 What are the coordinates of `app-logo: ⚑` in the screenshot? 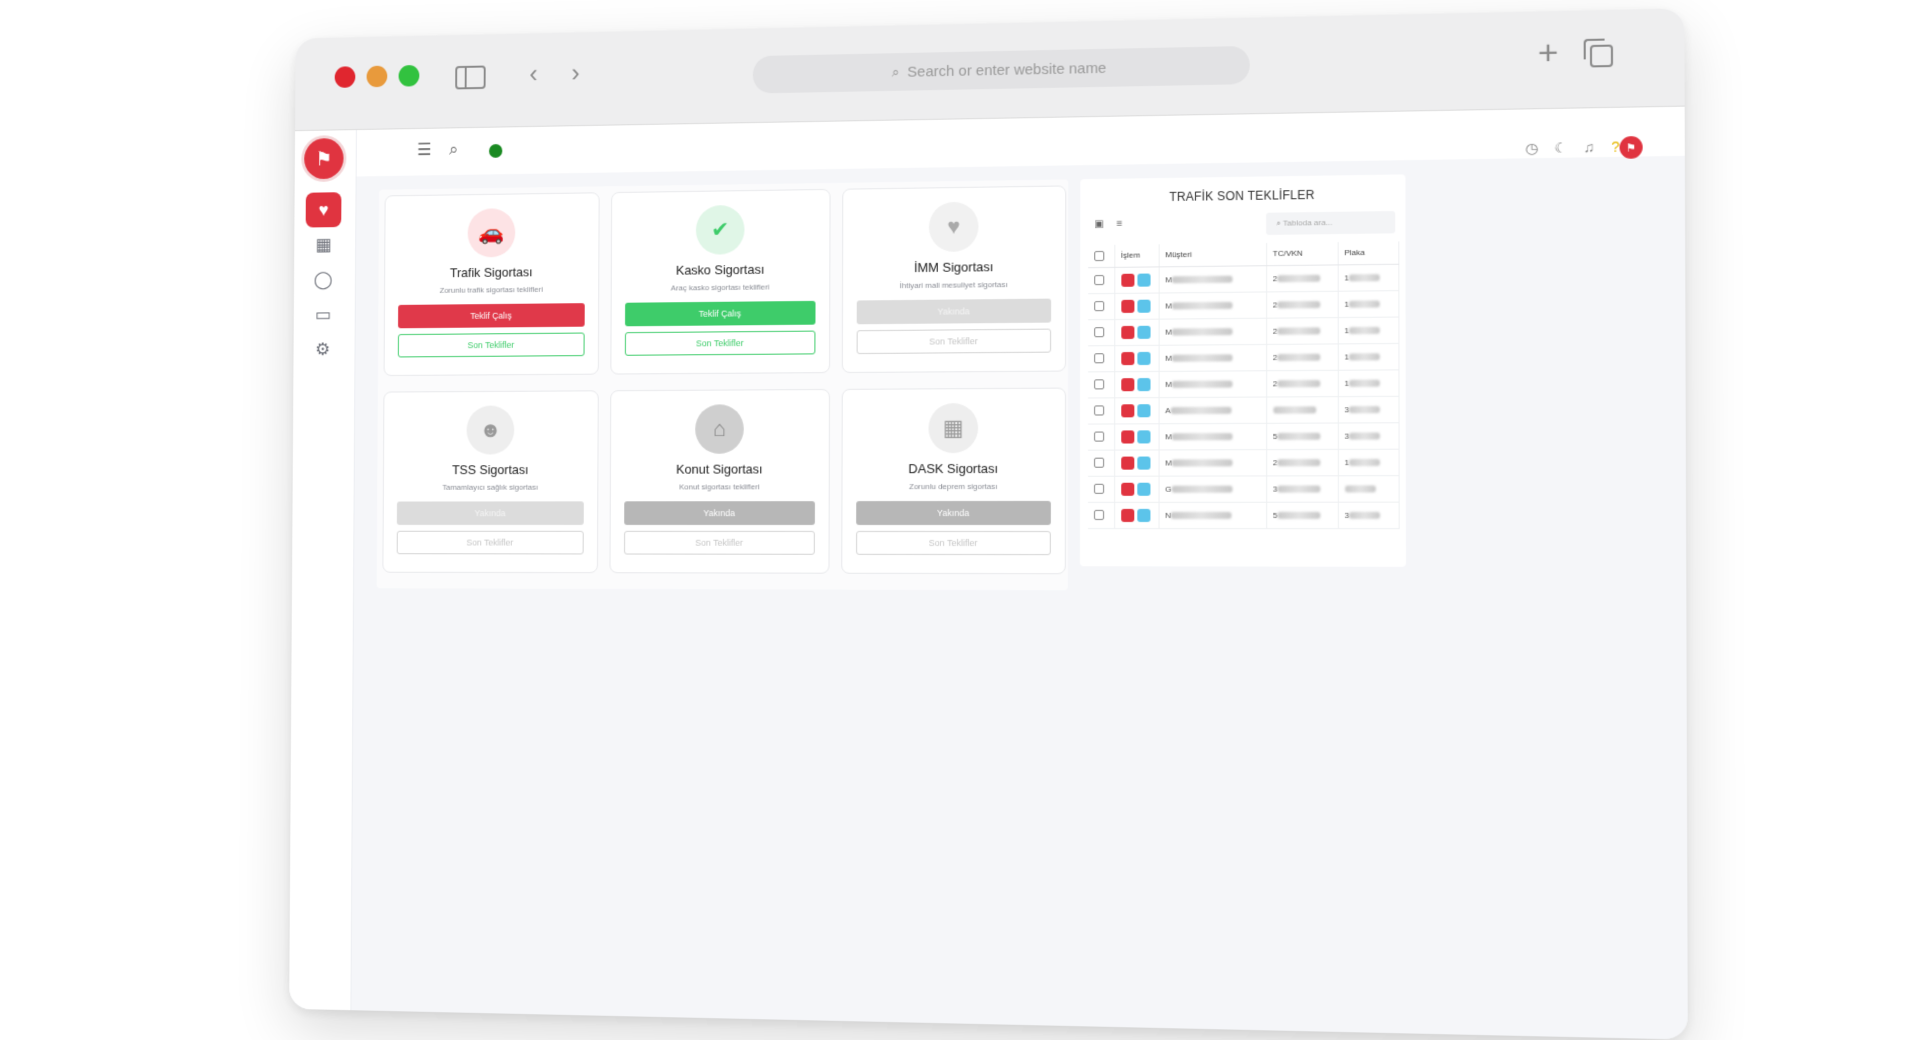 It's located at (324, 158).